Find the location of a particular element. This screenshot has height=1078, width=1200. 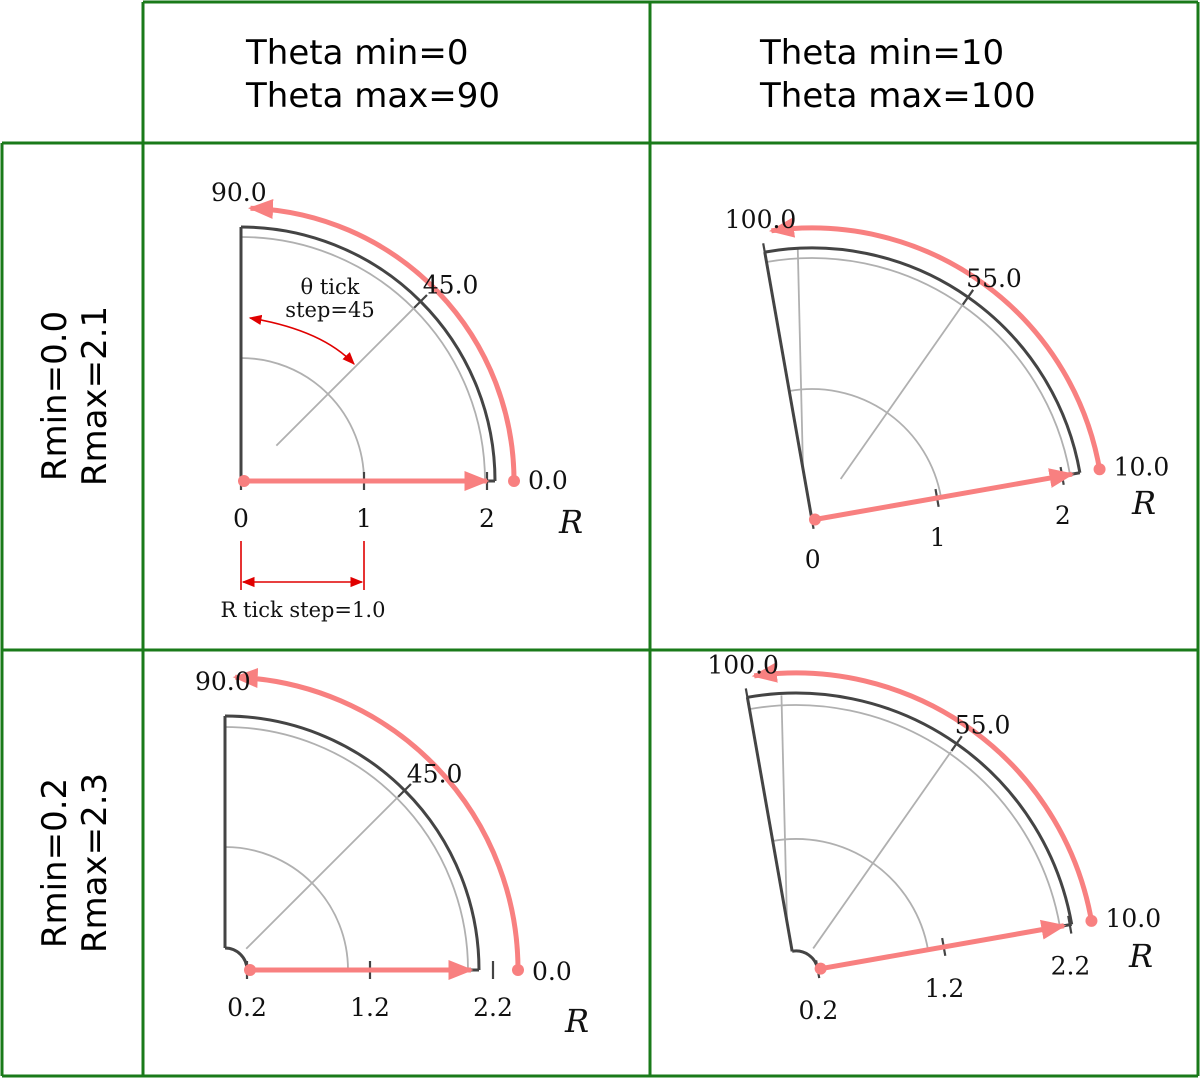

polar-panel-rmin0-theta0-90: 0 1 2 90.0 45.0 0.0 R is located at coordinates (397, 359).